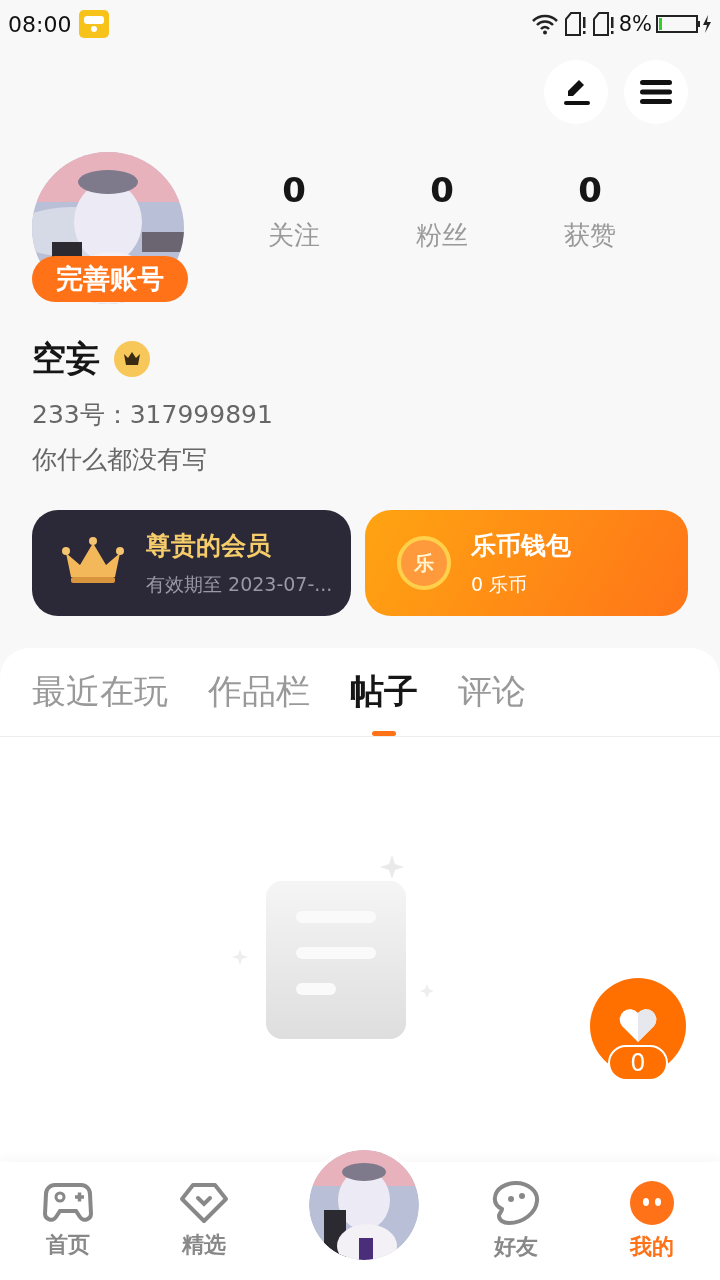 This screenshot has width=720, height=1280. What do you see at coordinates (100, 692) in the screenshot?
I see `tab: 最近在玩` at bounding box center [100, 692].